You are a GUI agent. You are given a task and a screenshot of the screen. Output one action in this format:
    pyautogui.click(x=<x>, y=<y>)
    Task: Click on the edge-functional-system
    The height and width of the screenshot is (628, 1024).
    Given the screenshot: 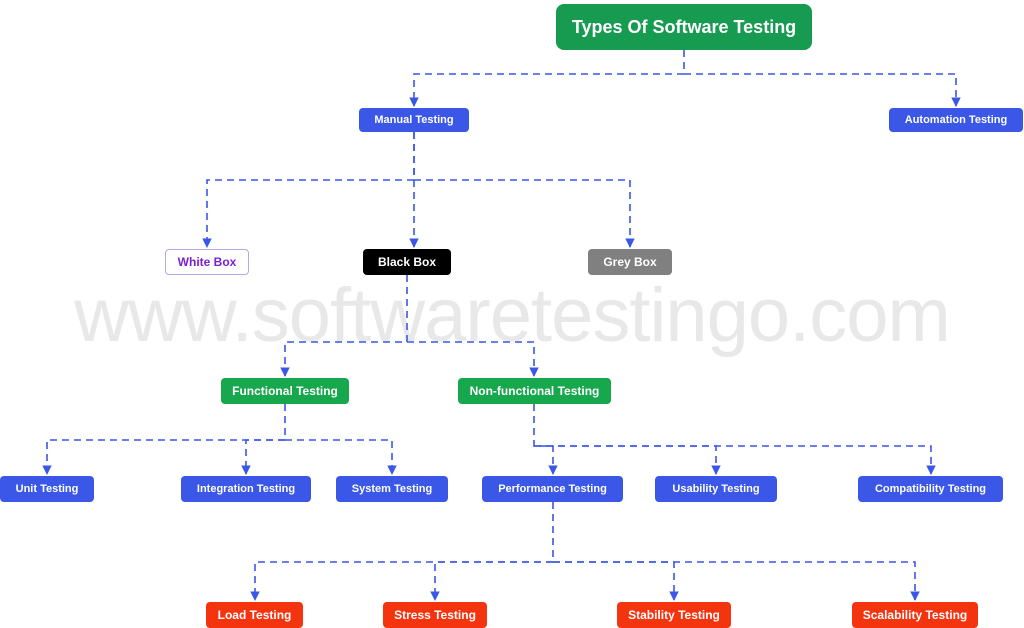 What is the action you would take?
    pyautogui.click(x=341, y=457)
    